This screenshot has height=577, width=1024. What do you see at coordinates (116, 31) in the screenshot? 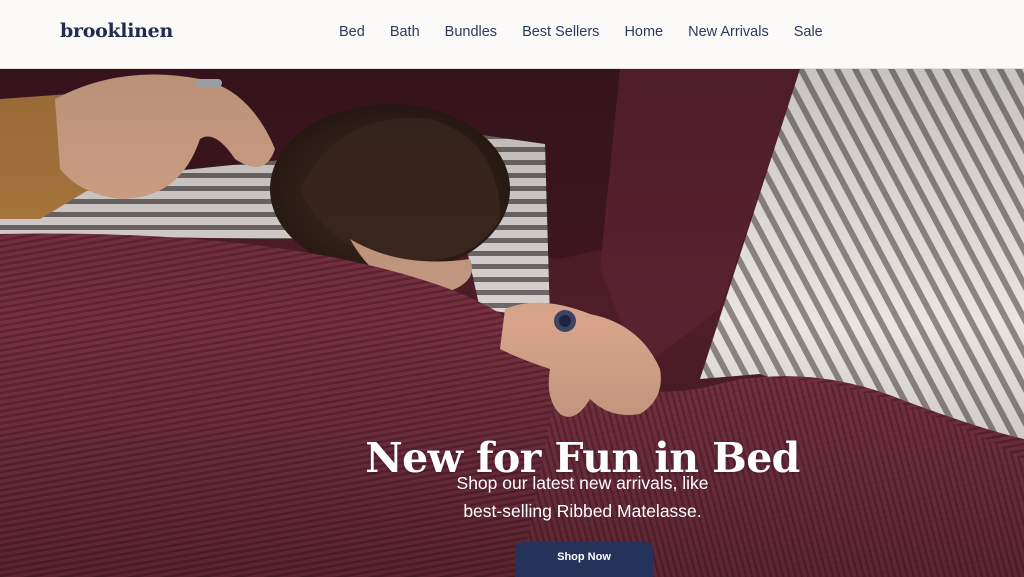
I see `brand-logo: brooklinen` at bounding box center [116, 31].